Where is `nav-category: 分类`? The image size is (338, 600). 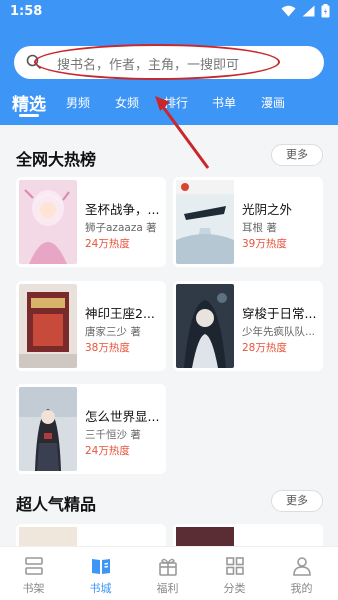
nav-category: 分类 is located at coordinates (234, 573).